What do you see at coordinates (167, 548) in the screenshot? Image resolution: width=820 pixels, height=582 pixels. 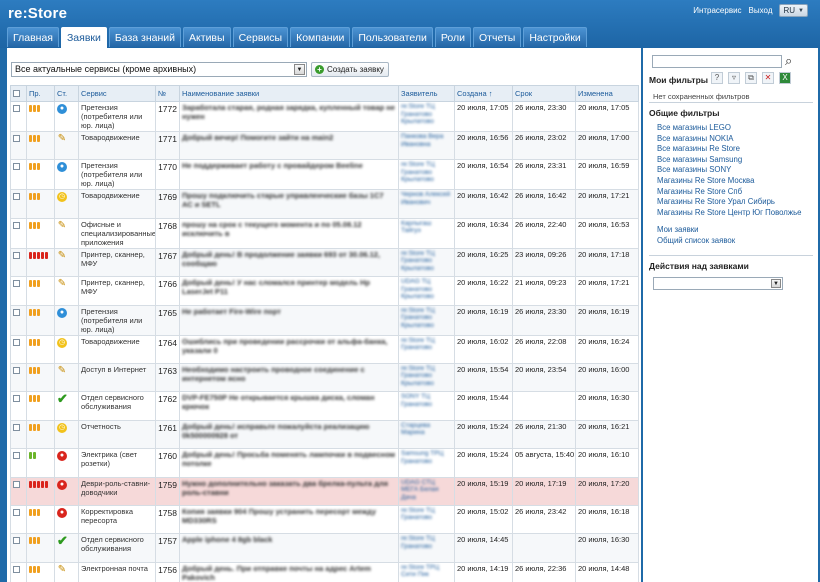 I see `number-cell: 1757` at bounding box center [167, 548].